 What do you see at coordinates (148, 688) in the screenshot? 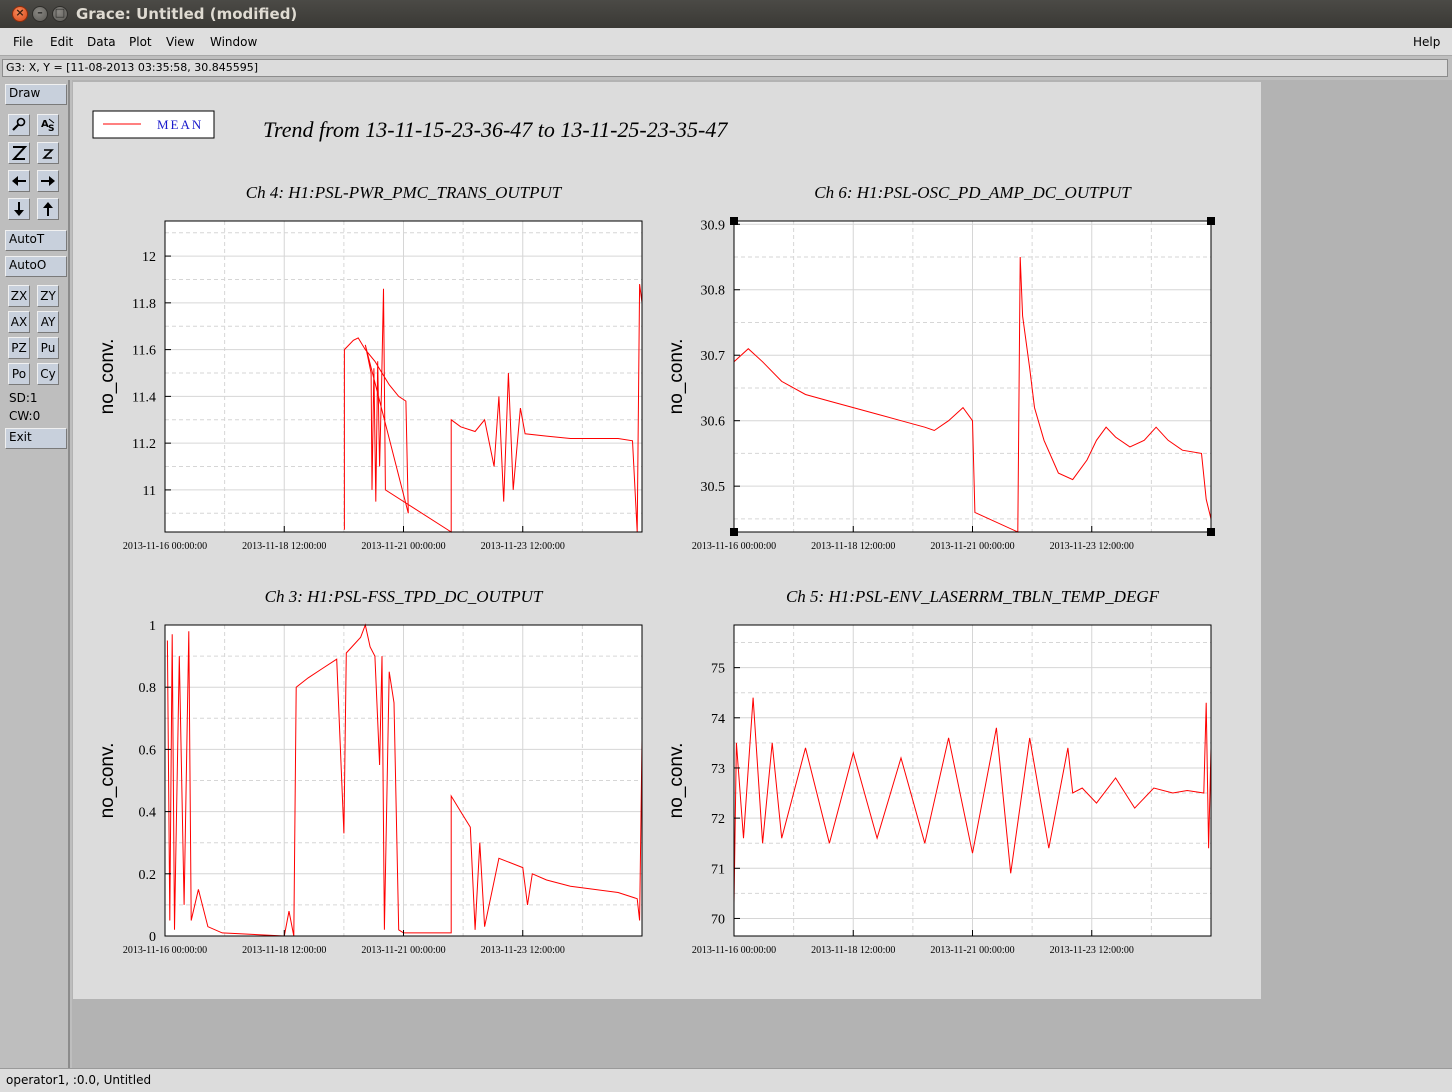
I see `y-tick-label: 0.8` at bounding box center [148, 688].